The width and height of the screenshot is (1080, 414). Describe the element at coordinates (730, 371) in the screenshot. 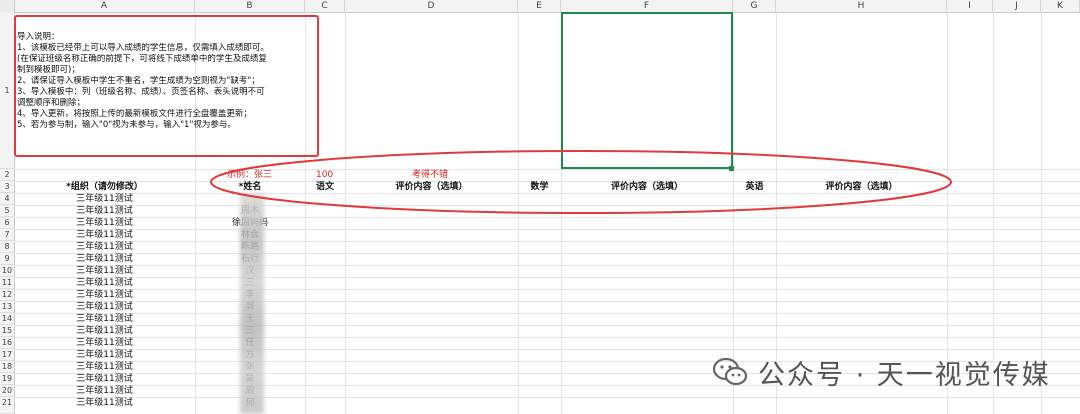

I see `wechat-icon` at that location.